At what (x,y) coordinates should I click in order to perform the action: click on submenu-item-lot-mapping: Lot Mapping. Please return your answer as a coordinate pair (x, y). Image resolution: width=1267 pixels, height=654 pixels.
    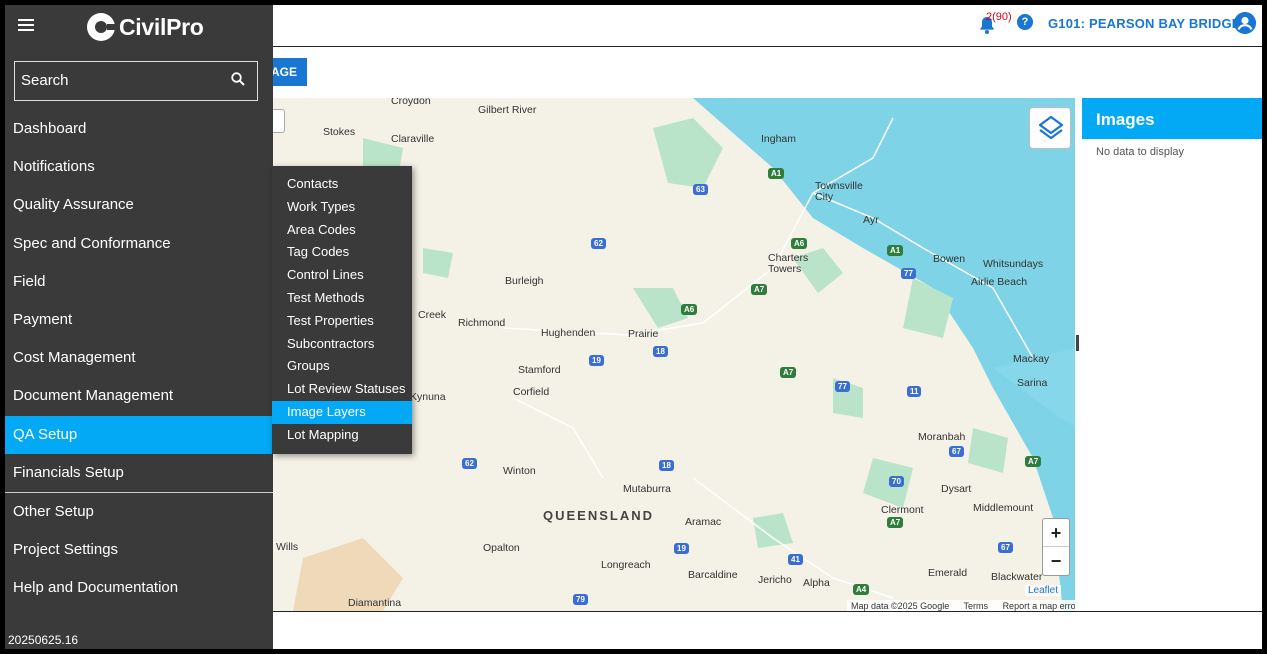
    Looking at the image, I should click on (342, 435).